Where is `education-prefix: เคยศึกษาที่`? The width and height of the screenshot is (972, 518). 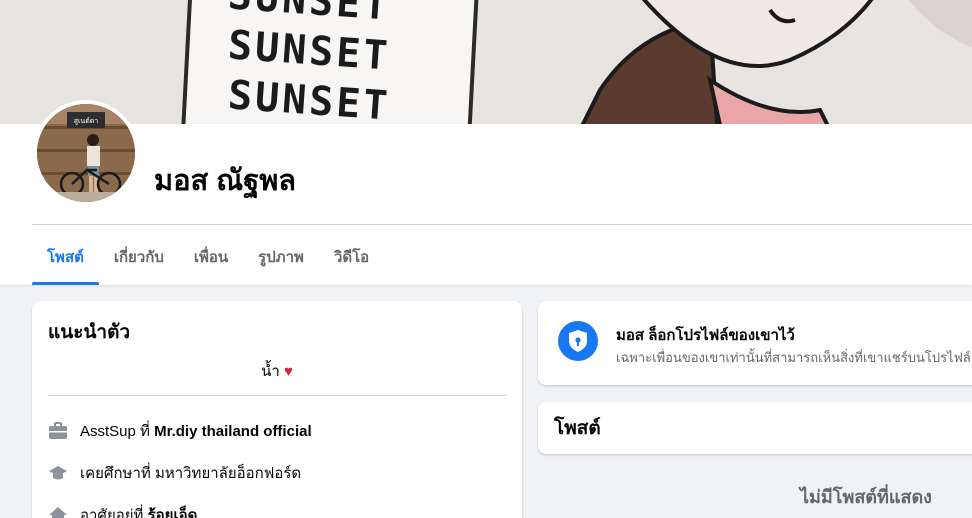
education-prefix: เคยศึกษาที่ is located at coordinates (115, 473).